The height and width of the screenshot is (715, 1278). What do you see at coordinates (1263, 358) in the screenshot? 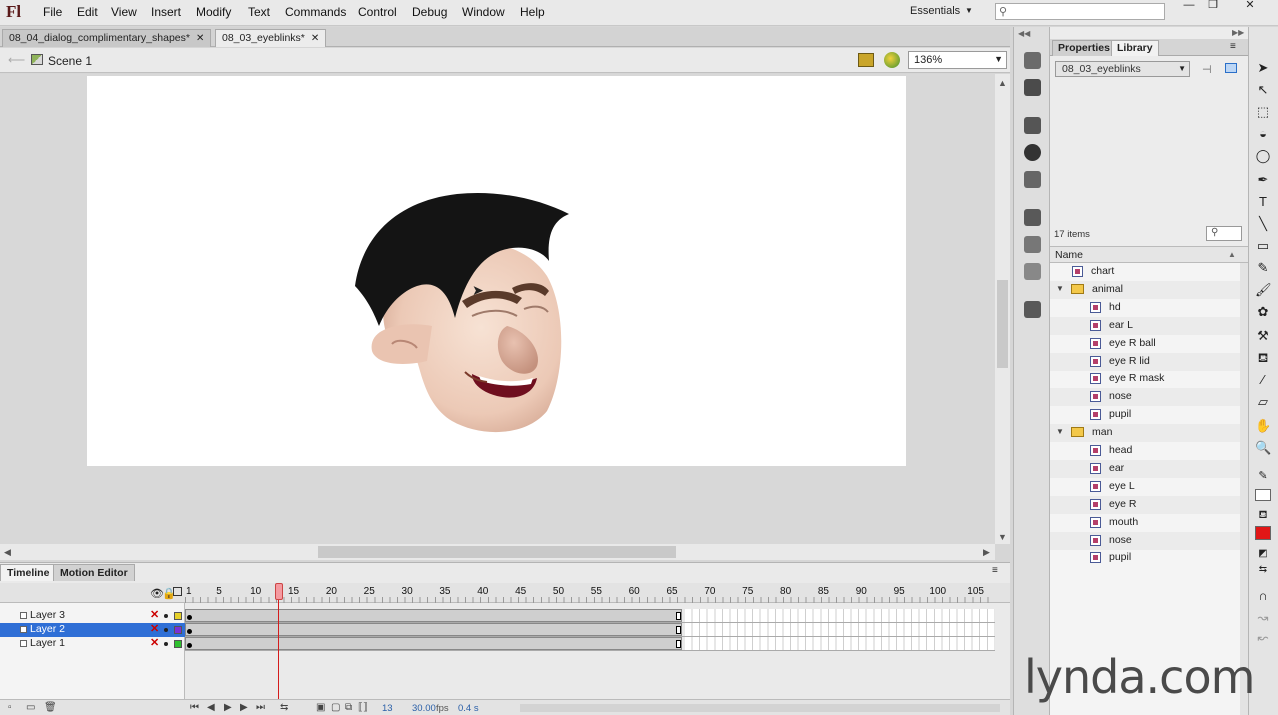
I see `paint-bucket-tool-icon: ⛾` at bounding box center [1263, 358].